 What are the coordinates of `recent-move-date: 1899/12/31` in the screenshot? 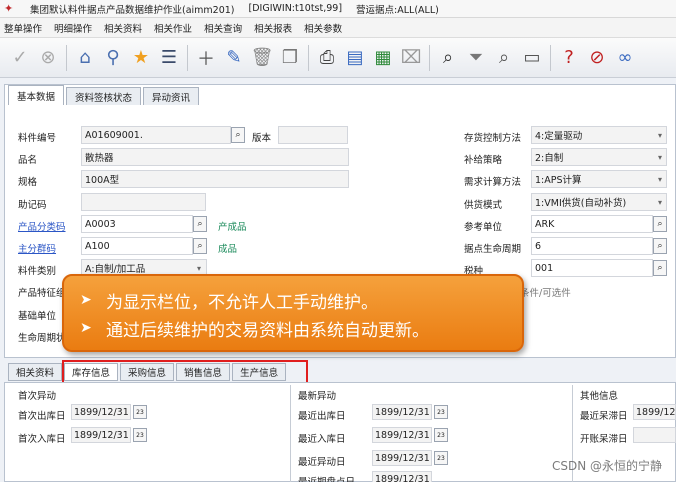 It's located at (402, 458).